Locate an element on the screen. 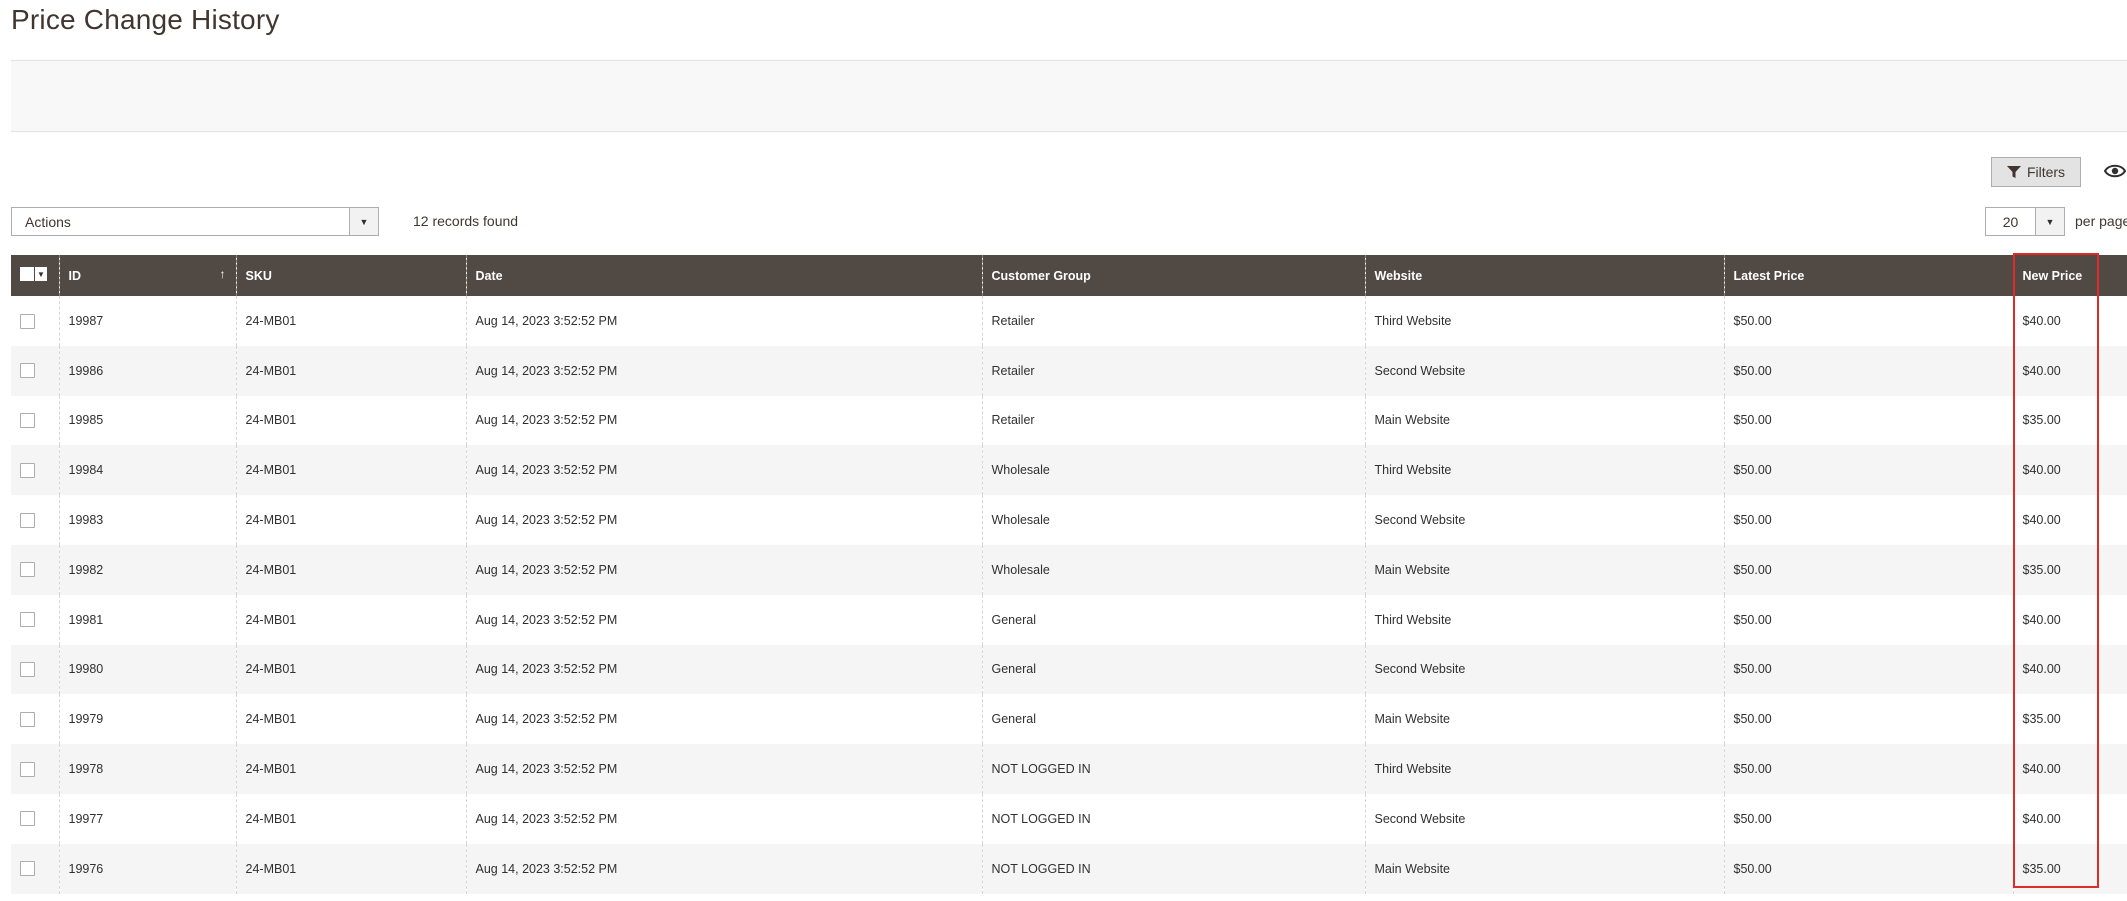 This screenshot has width=2127, height=901. per-page-value: 20 is located at coordinates (2010, 221).